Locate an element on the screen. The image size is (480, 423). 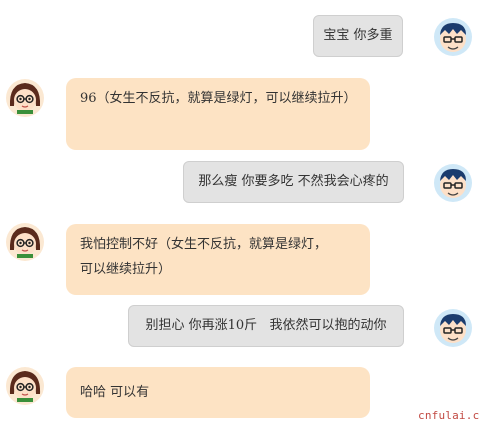
message-bubble-received: 96（女生不反抗，就算是绿灯，可以继续拉升） is located at coordinates (218, 114).